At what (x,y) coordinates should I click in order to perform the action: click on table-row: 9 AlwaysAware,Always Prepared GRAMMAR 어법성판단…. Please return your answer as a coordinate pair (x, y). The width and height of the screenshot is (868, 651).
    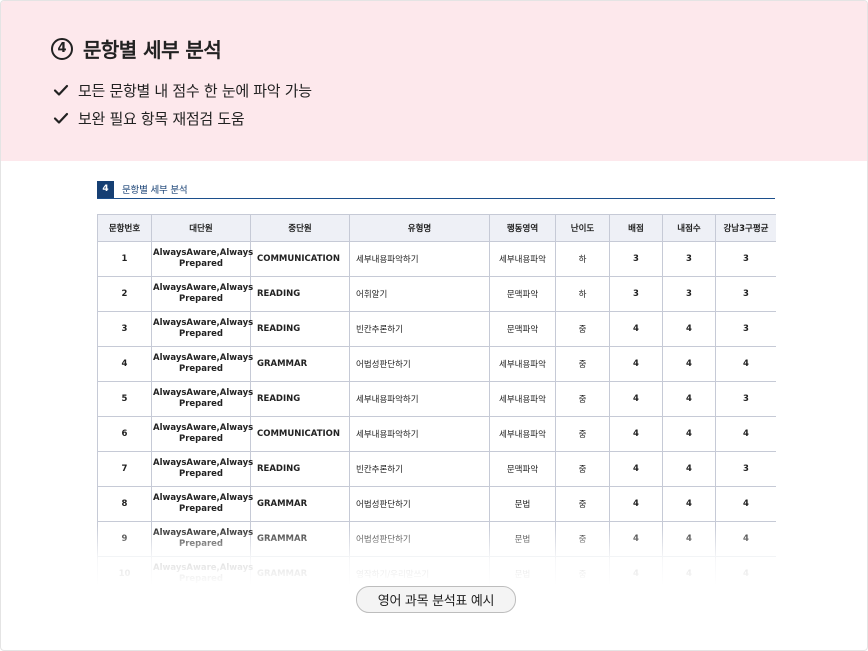
    Looking at the image, I should click on (436, 539).